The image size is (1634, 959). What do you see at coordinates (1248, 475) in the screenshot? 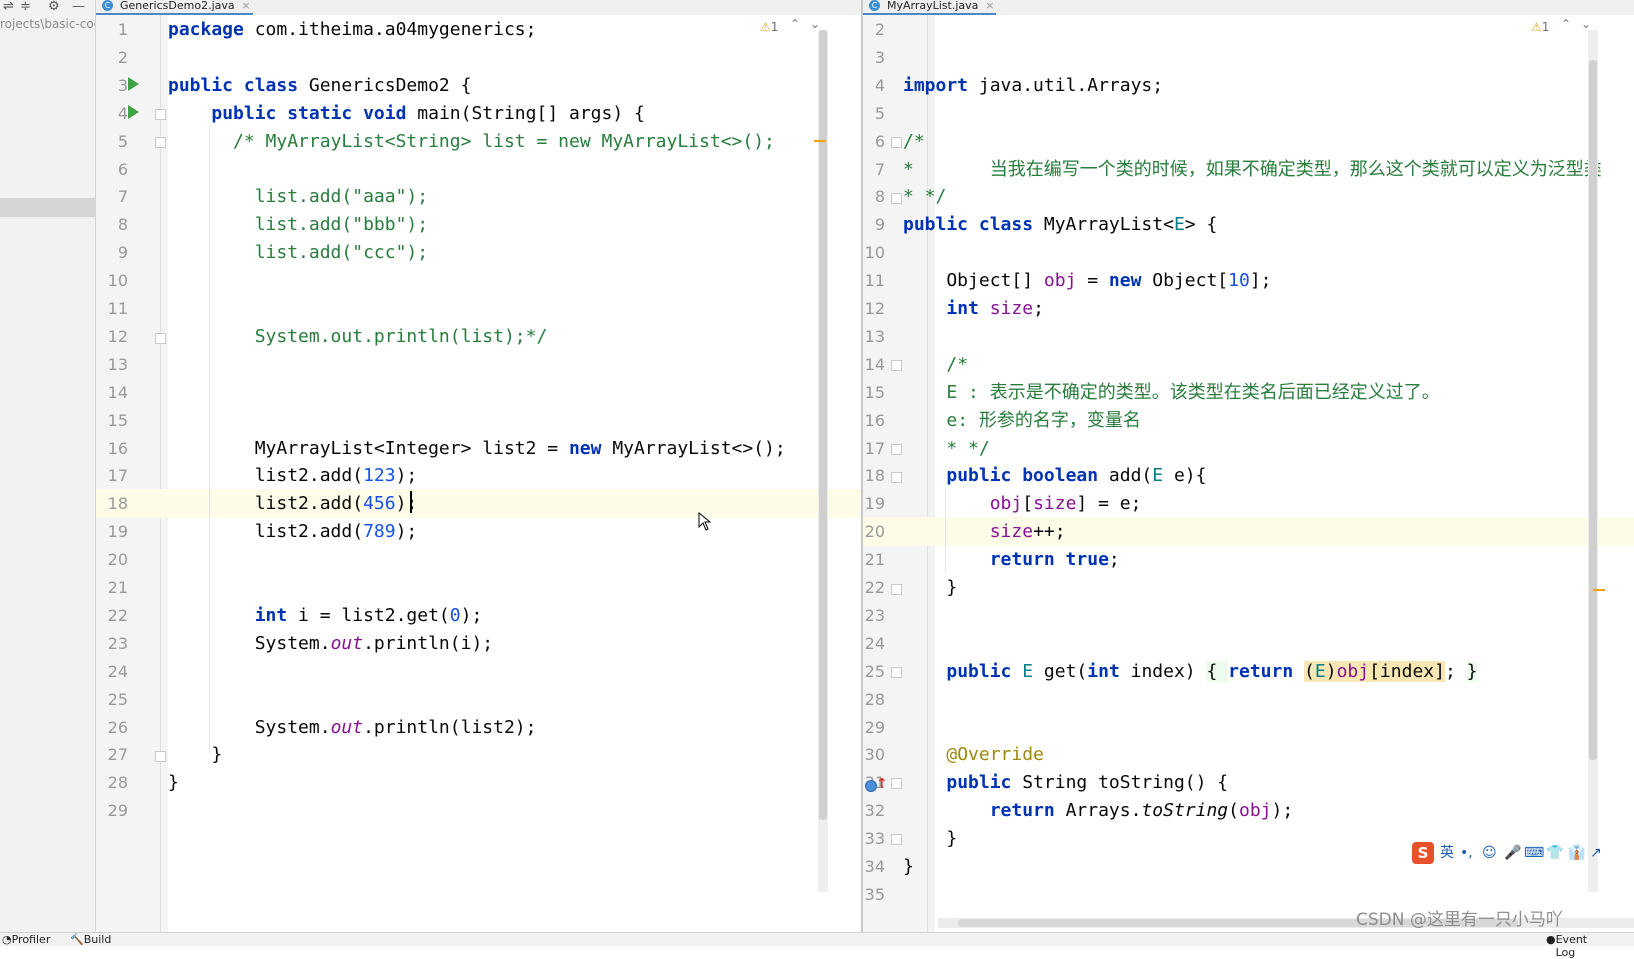
I see `code-line: 18 public boolean add(E e){` at bounding box center [1248, 475].